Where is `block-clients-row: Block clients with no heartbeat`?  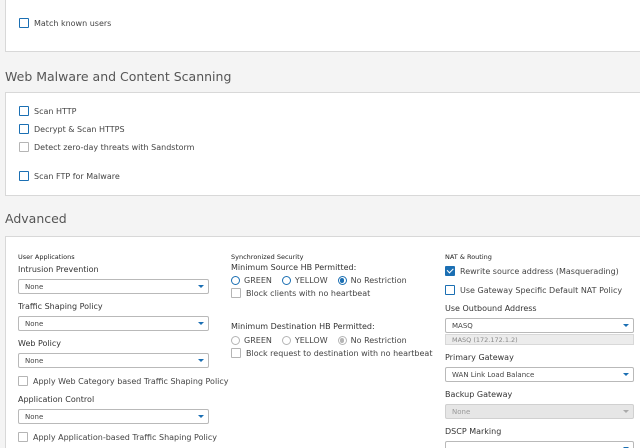 block-clients-row: Block clients with no heartbeat is located at coordinates (300, 293).